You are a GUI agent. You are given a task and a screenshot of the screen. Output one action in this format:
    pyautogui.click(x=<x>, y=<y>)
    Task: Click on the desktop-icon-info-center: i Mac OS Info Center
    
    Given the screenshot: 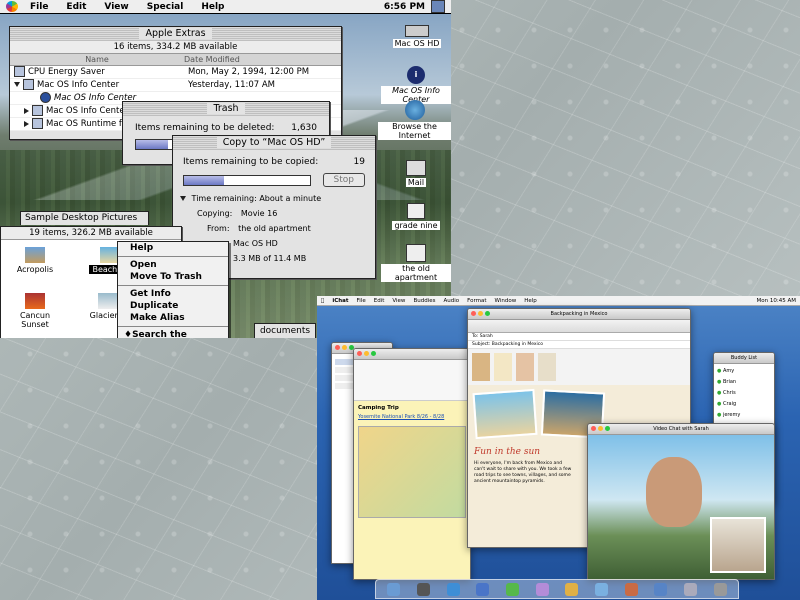 What is the action you would take?
    pyautogui.click(x=416, y=85)
    